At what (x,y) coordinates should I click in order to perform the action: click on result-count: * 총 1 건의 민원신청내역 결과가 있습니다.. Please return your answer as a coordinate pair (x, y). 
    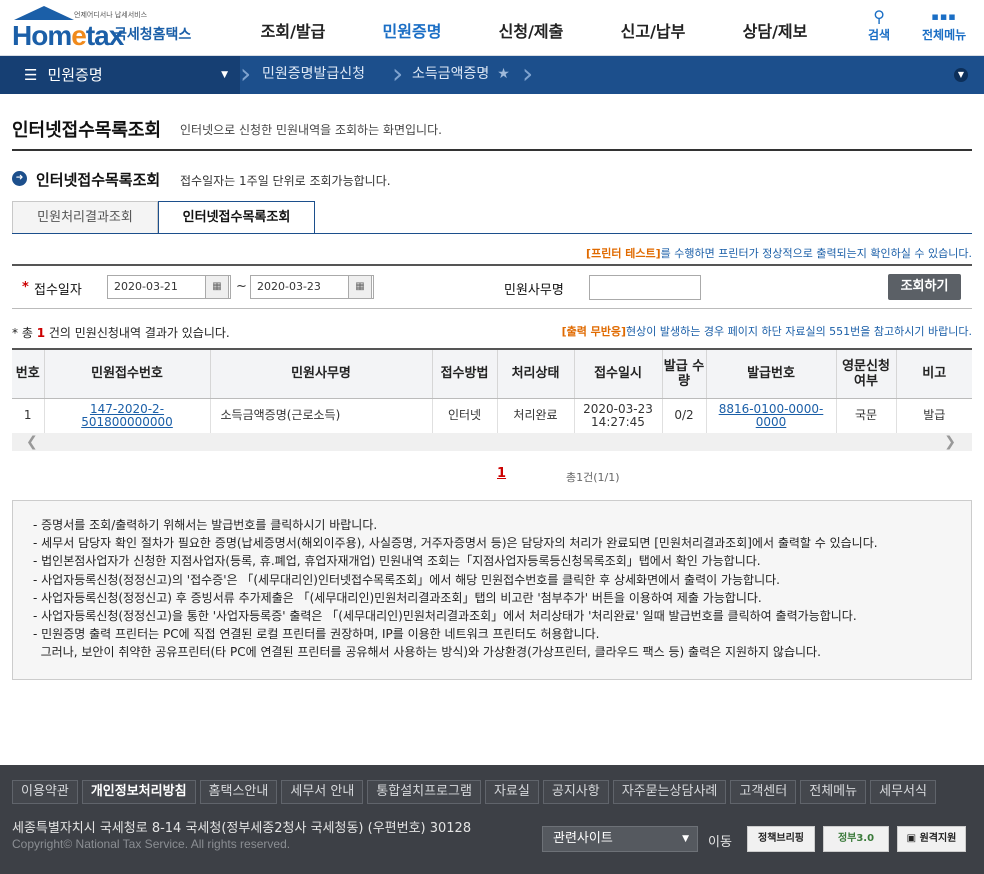
    Looking at the image, I should click on (121, 333).